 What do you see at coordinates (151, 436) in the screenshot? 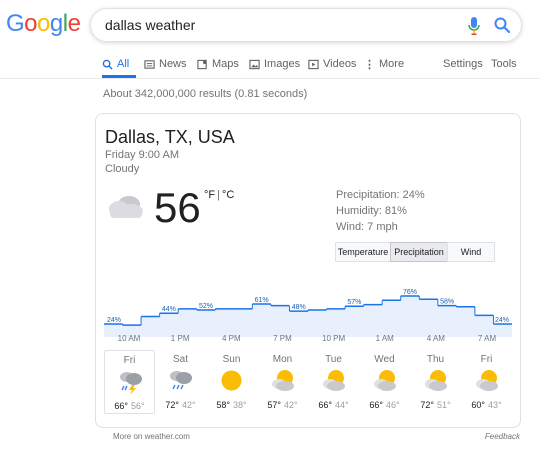
I see `weather-source-link: More on weather.com` at bounding box center [151, 436].